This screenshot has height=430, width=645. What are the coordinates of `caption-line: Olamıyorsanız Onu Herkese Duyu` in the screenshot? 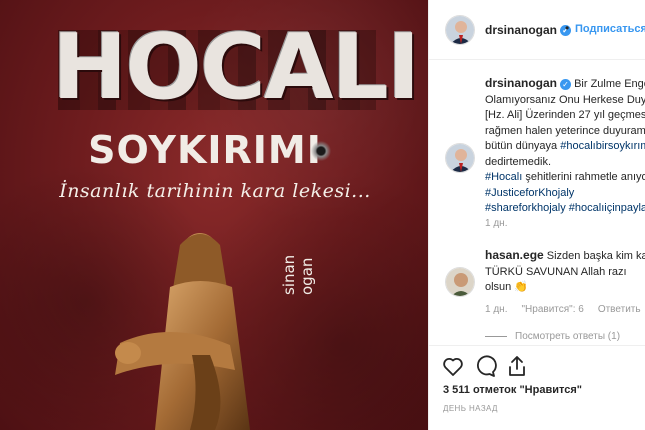 It's located at (565, 99).